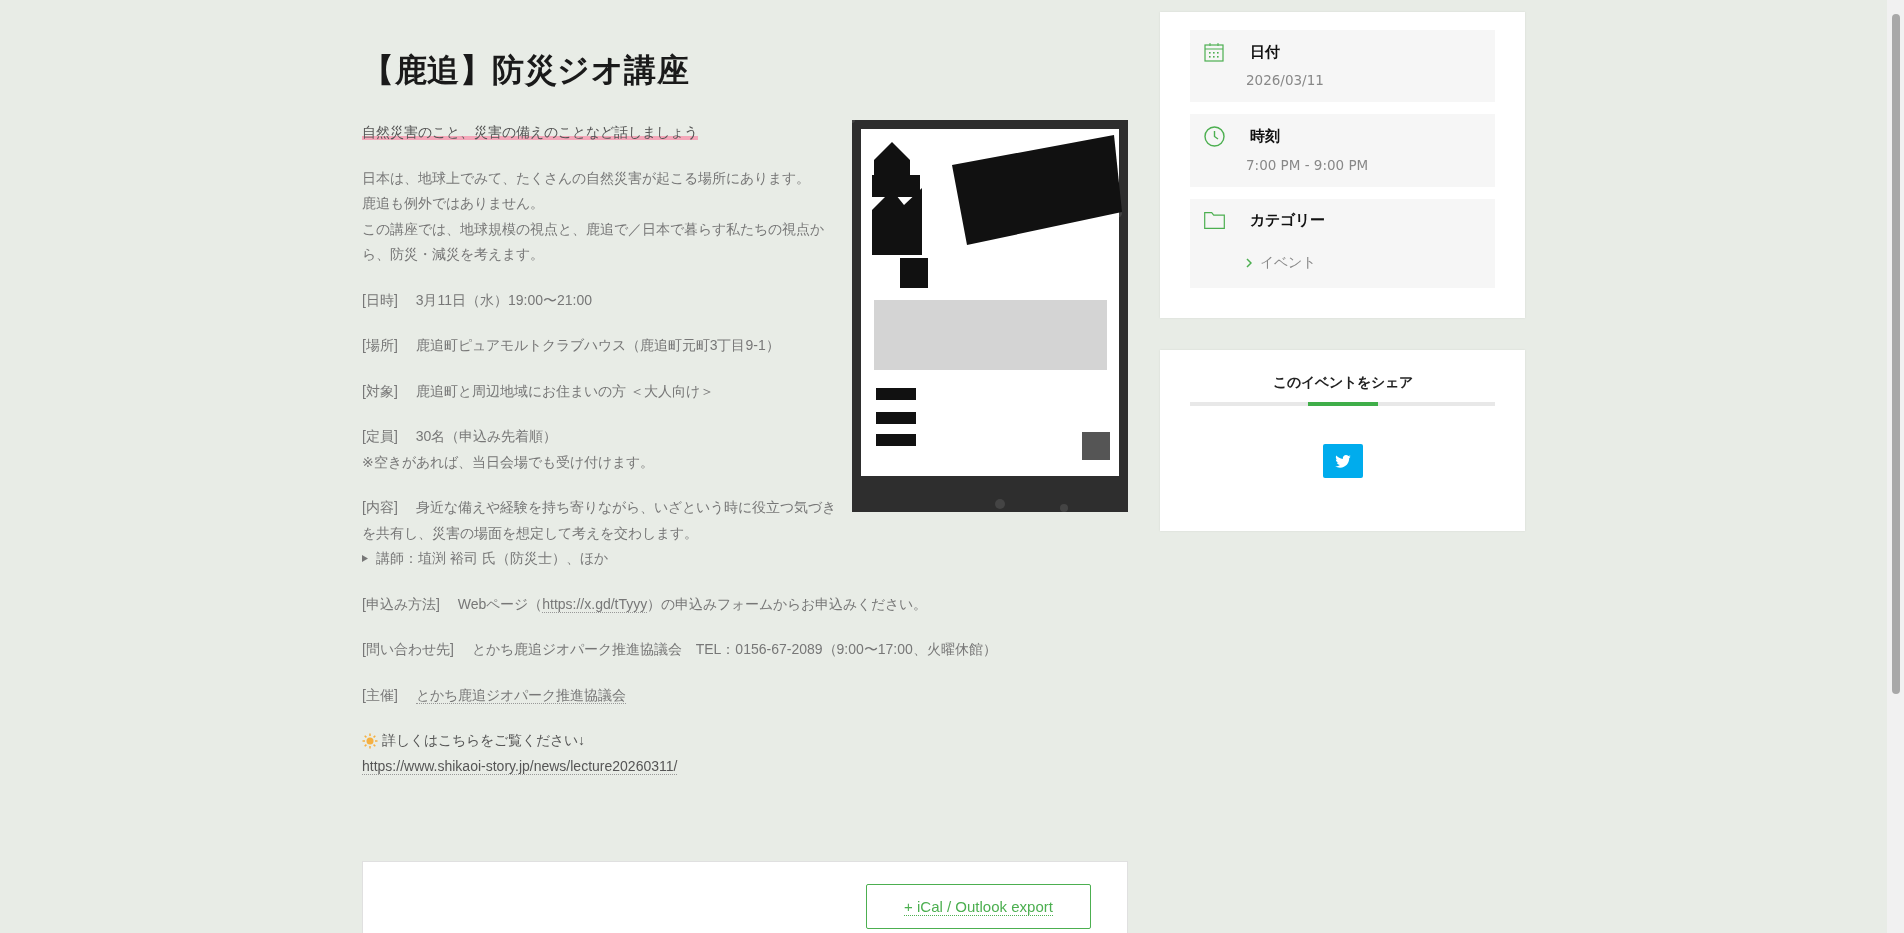  I want to click on intro-text: 鹿追も例外ではありません。, so click(453, 203).